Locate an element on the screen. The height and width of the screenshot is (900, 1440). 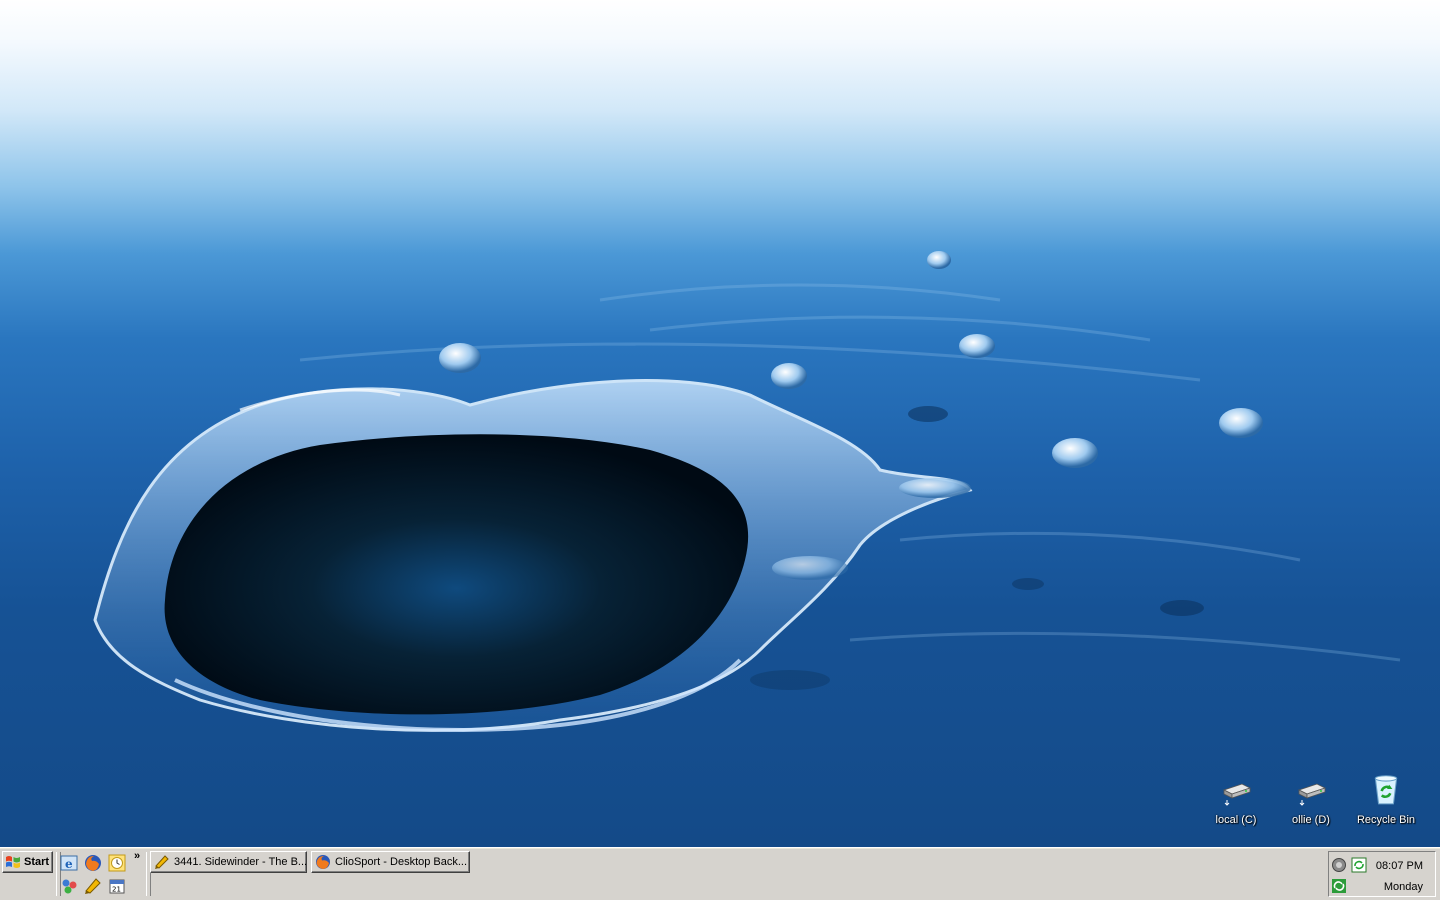
desktop-icon-local-c: local (C) is located at coordinates (1236, 801).